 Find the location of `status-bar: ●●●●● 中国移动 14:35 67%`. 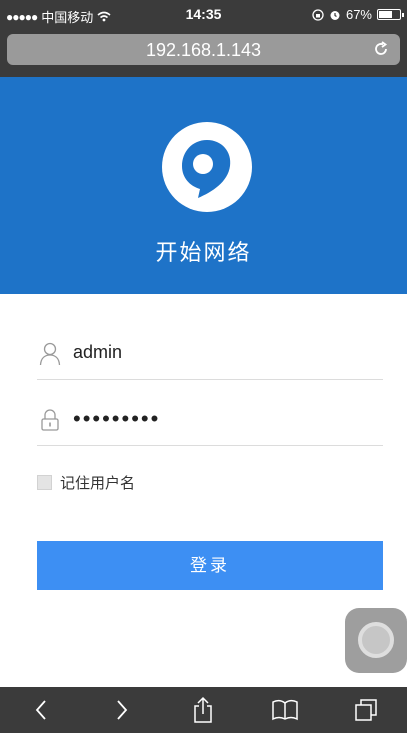

status-bar: ●●●●● 中国移动 14:35 67% is located at coordinates (203, 14).